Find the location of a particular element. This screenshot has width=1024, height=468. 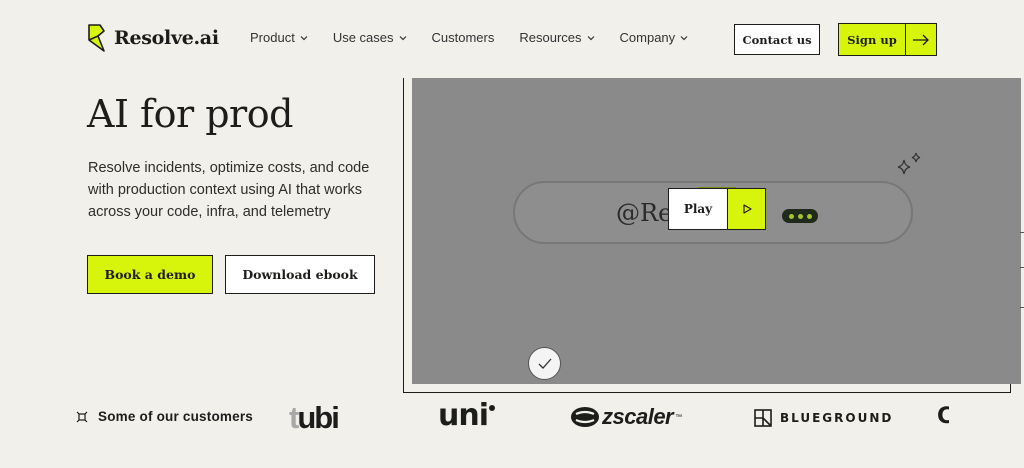

nav-item-label: Customers is located at coordinates (463, 37).